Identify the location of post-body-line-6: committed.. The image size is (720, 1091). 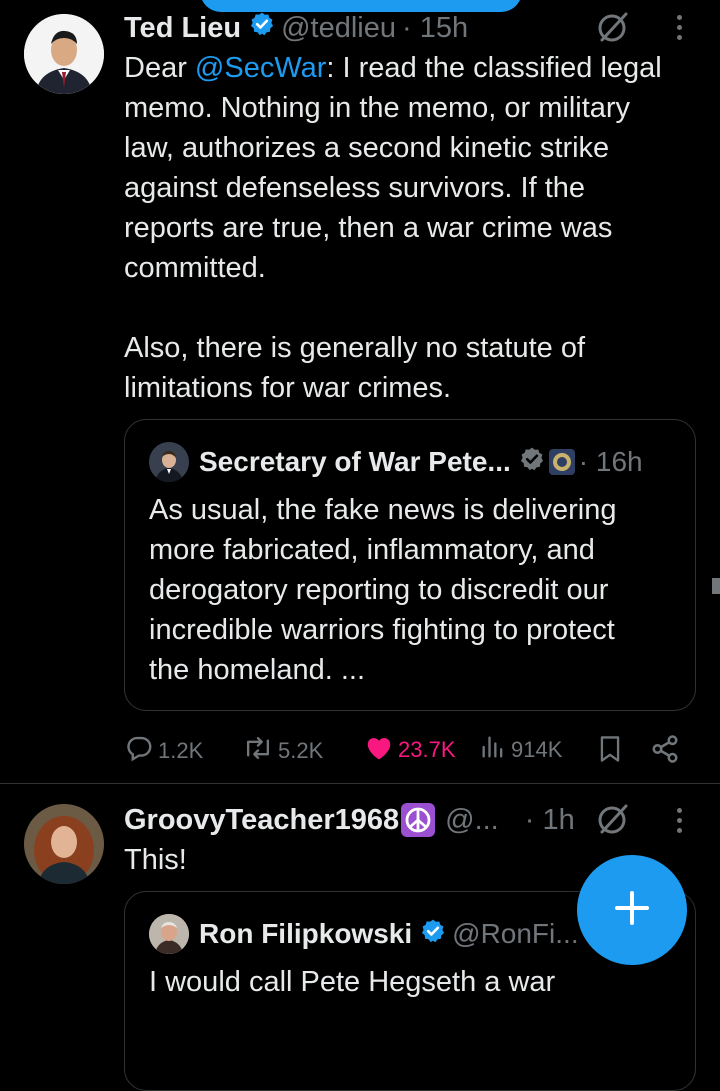
(195, 268).